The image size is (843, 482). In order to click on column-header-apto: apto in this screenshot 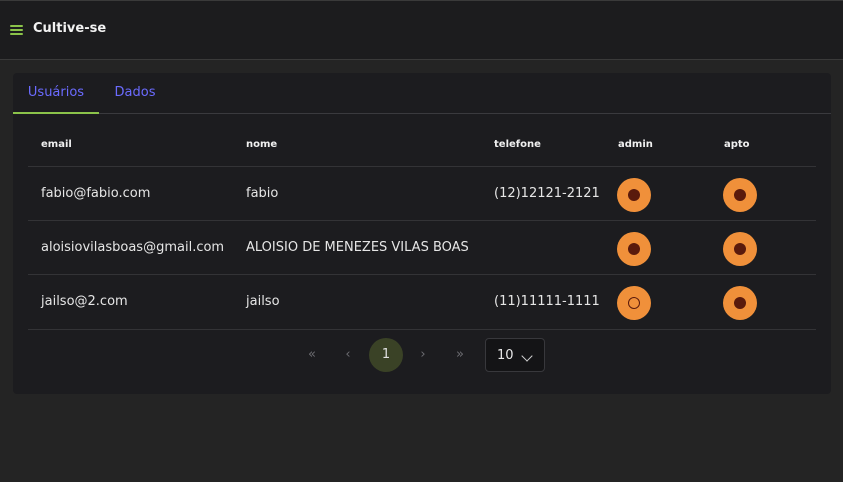, I will do `click(737, 144)`.